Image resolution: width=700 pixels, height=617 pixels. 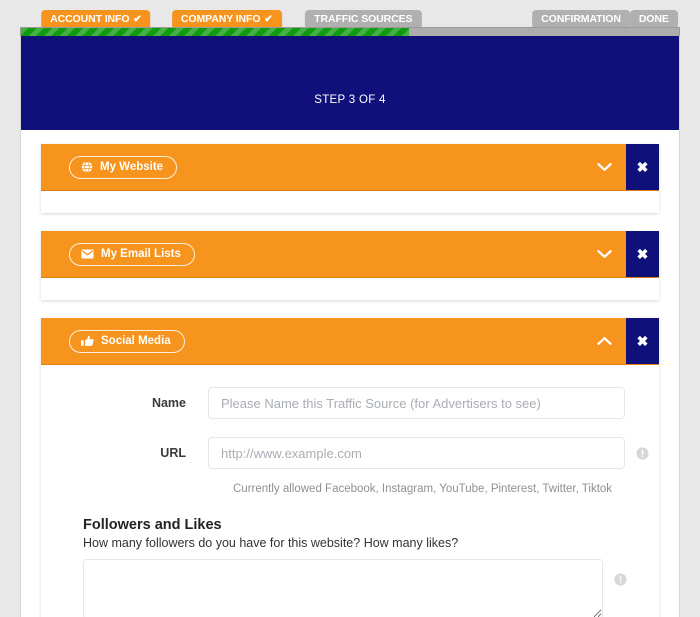 What do you see at coordinates (363, 19) in the screenshot?
I see `wizard-step-label: TRAFFIC SOURCES` at bounding box center [363, 19].